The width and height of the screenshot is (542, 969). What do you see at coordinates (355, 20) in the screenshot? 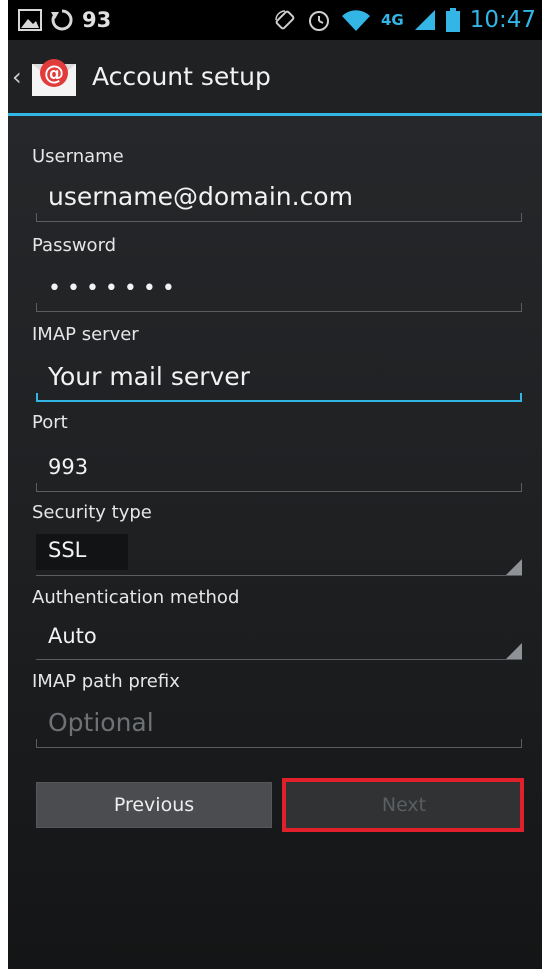
I see `wifi-icon` at bounding box center [355, 20].